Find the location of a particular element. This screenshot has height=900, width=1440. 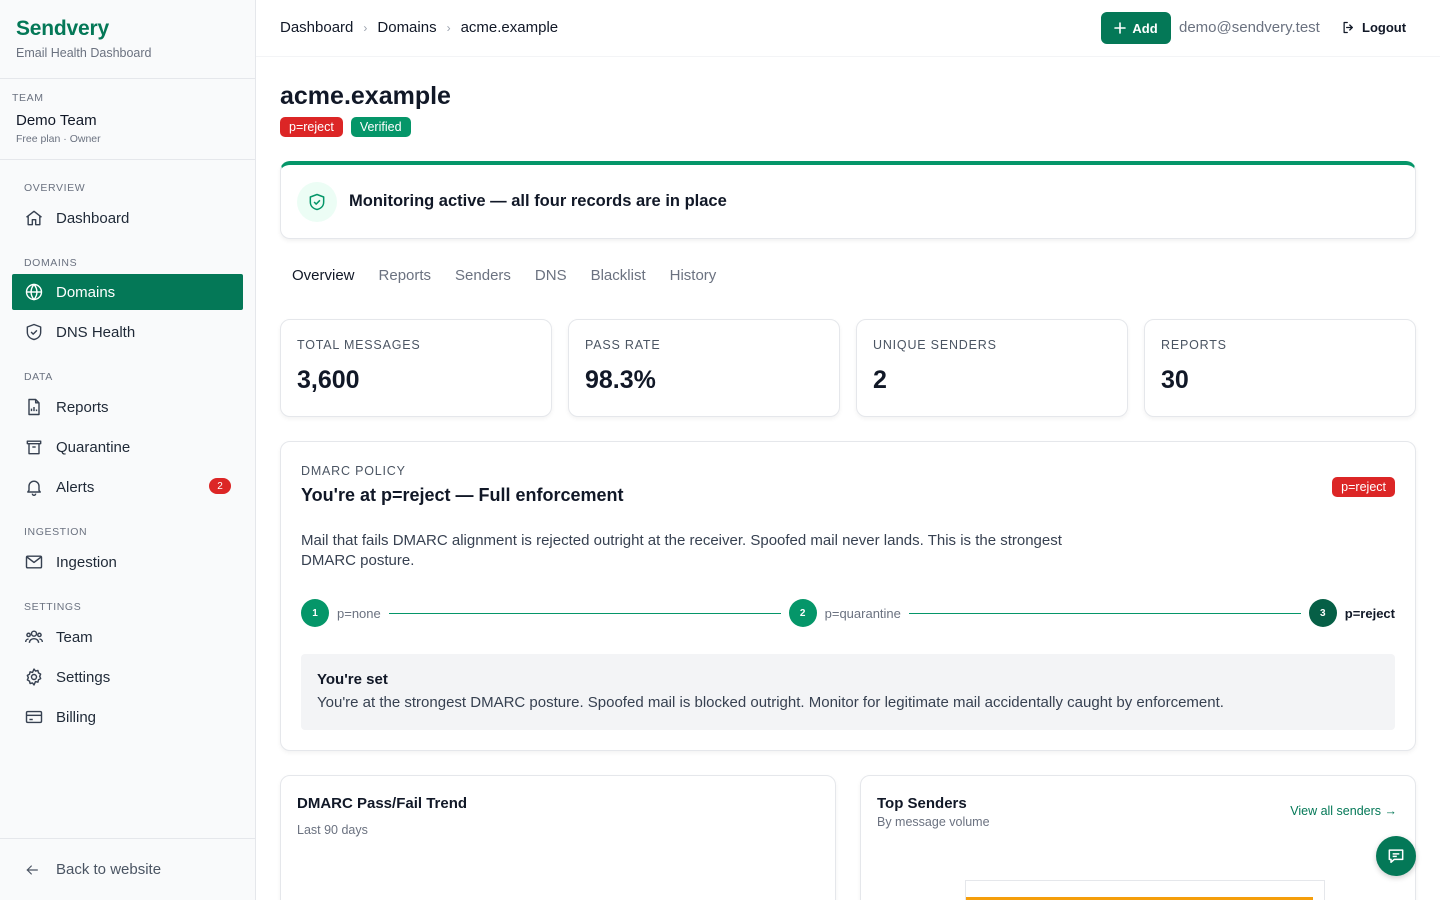

view-all-senders-link: View all senders → is located at coordinates (1343, 811).